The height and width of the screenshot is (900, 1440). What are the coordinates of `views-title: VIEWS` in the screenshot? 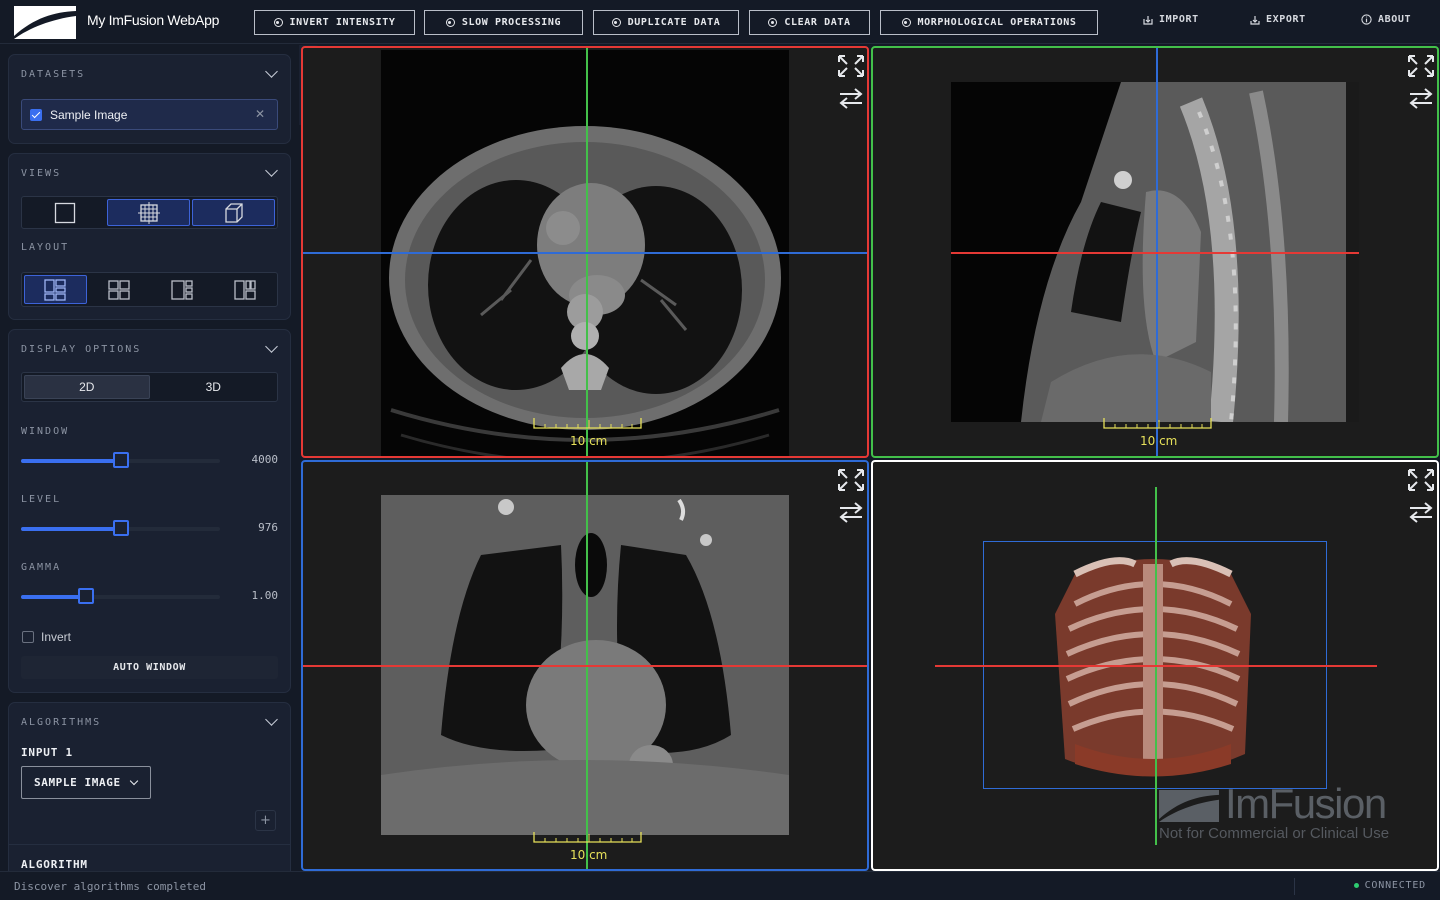 It's located at (41, 173).